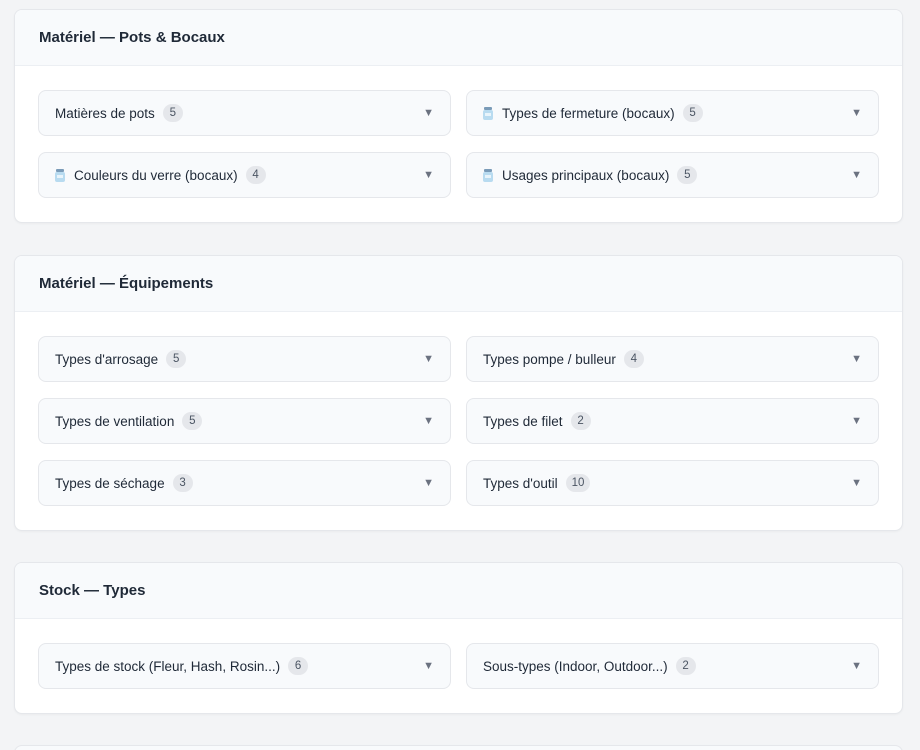 The height and width of the screenshot is (750, 920). I want to click on dropdown-label: Types d'arrosage, so click(107, 359).